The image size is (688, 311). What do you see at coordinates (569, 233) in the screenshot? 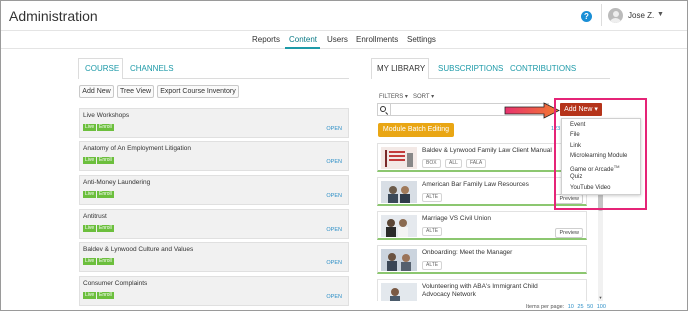
I see `preview-button: Preview` at bounding box center [569, 233].